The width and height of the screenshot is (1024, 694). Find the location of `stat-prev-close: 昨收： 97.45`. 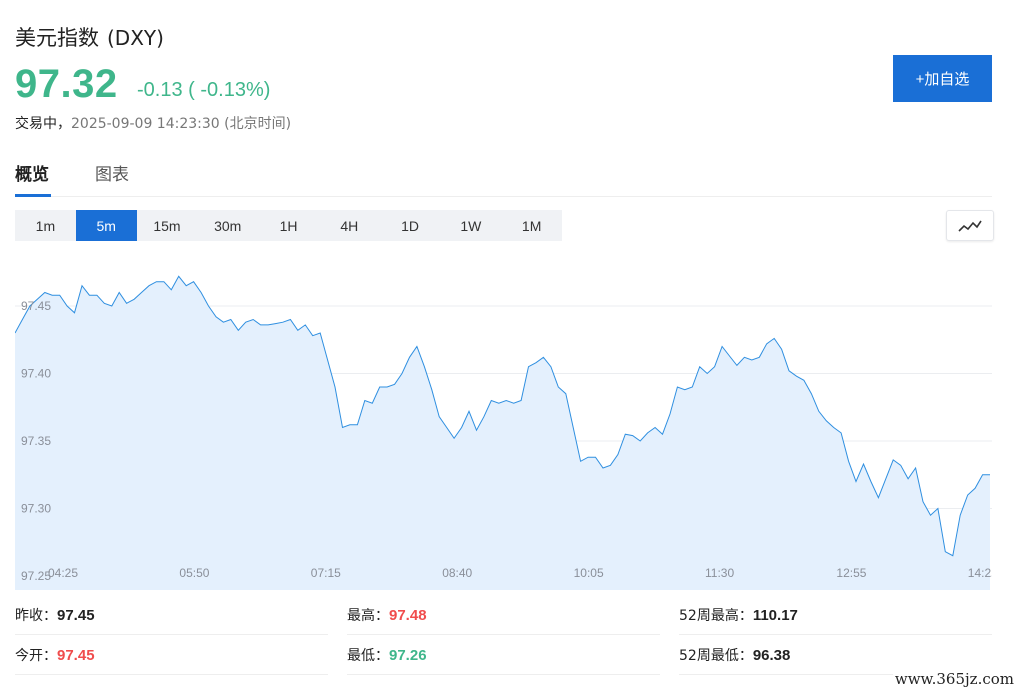

stat-prev-close: 昨收： 97.45 is located at coordinates (171, 615).